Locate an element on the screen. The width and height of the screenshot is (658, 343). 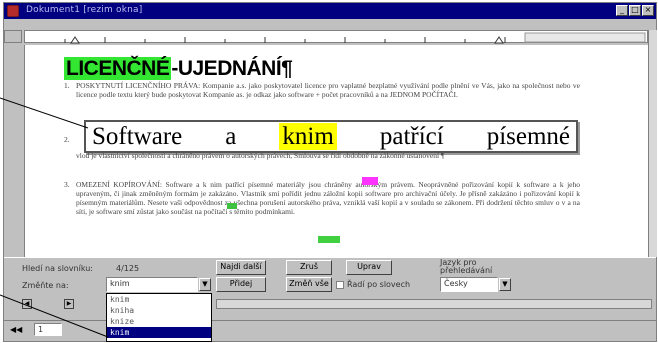
callout-lines is located at coordinates (54, 217).